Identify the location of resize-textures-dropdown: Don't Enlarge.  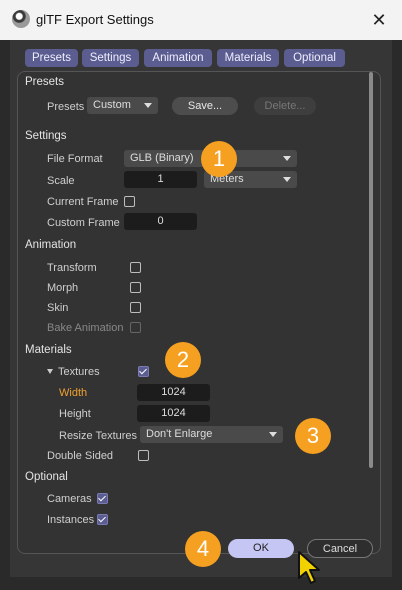
(211, 434).